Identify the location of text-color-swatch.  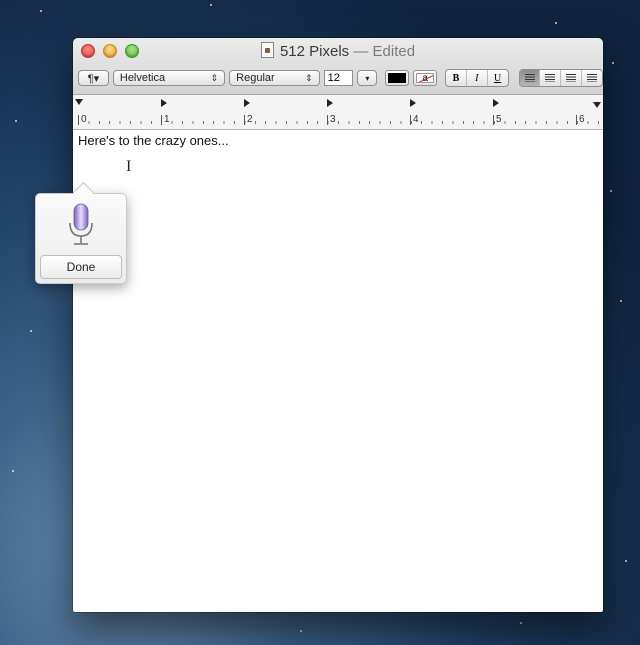
(397, 78).